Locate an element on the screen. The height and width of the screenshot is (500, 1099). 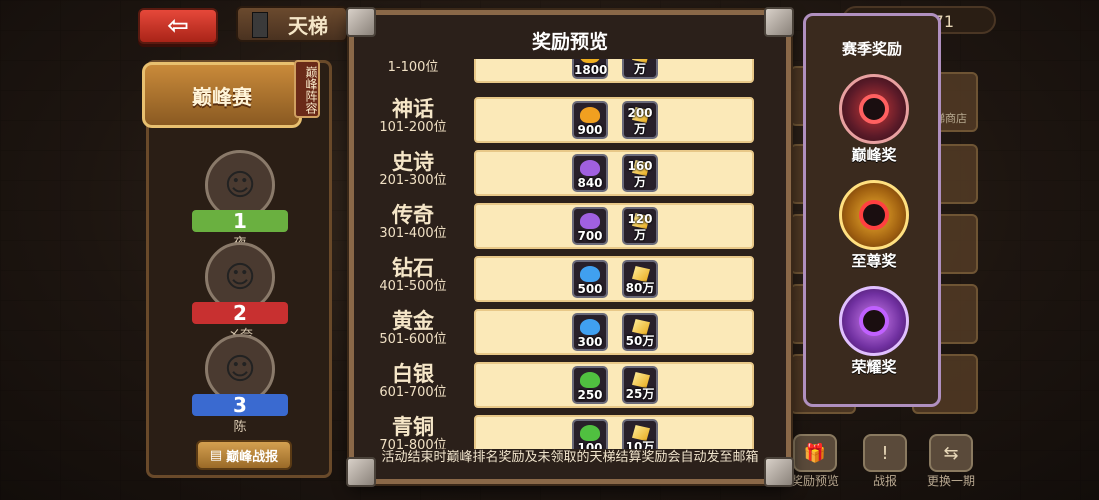
battle-report-button: ! 战报 is located at coordinates (885, 461).